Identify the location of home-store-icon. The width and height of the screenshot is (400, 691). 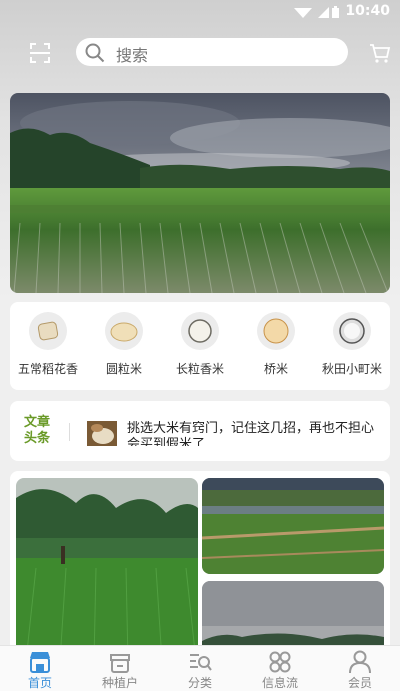
(40, 662).